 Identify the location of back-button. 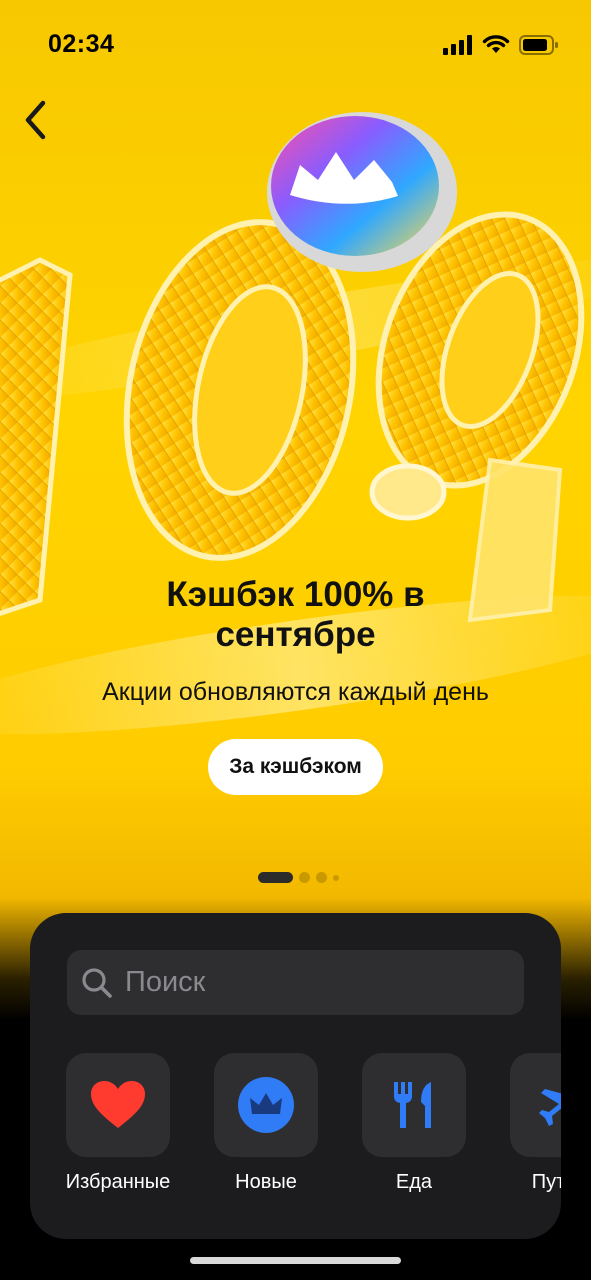
(36, 120).